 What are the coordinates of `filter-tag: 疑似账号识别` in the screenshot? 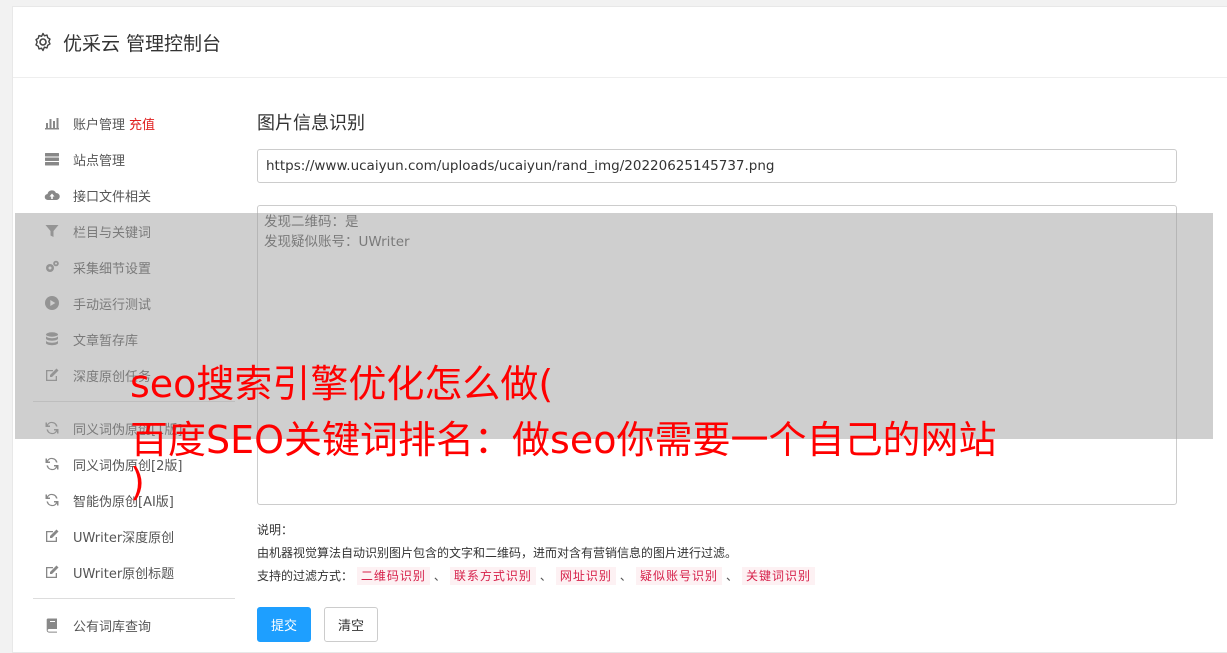 It's located at (678, 576).